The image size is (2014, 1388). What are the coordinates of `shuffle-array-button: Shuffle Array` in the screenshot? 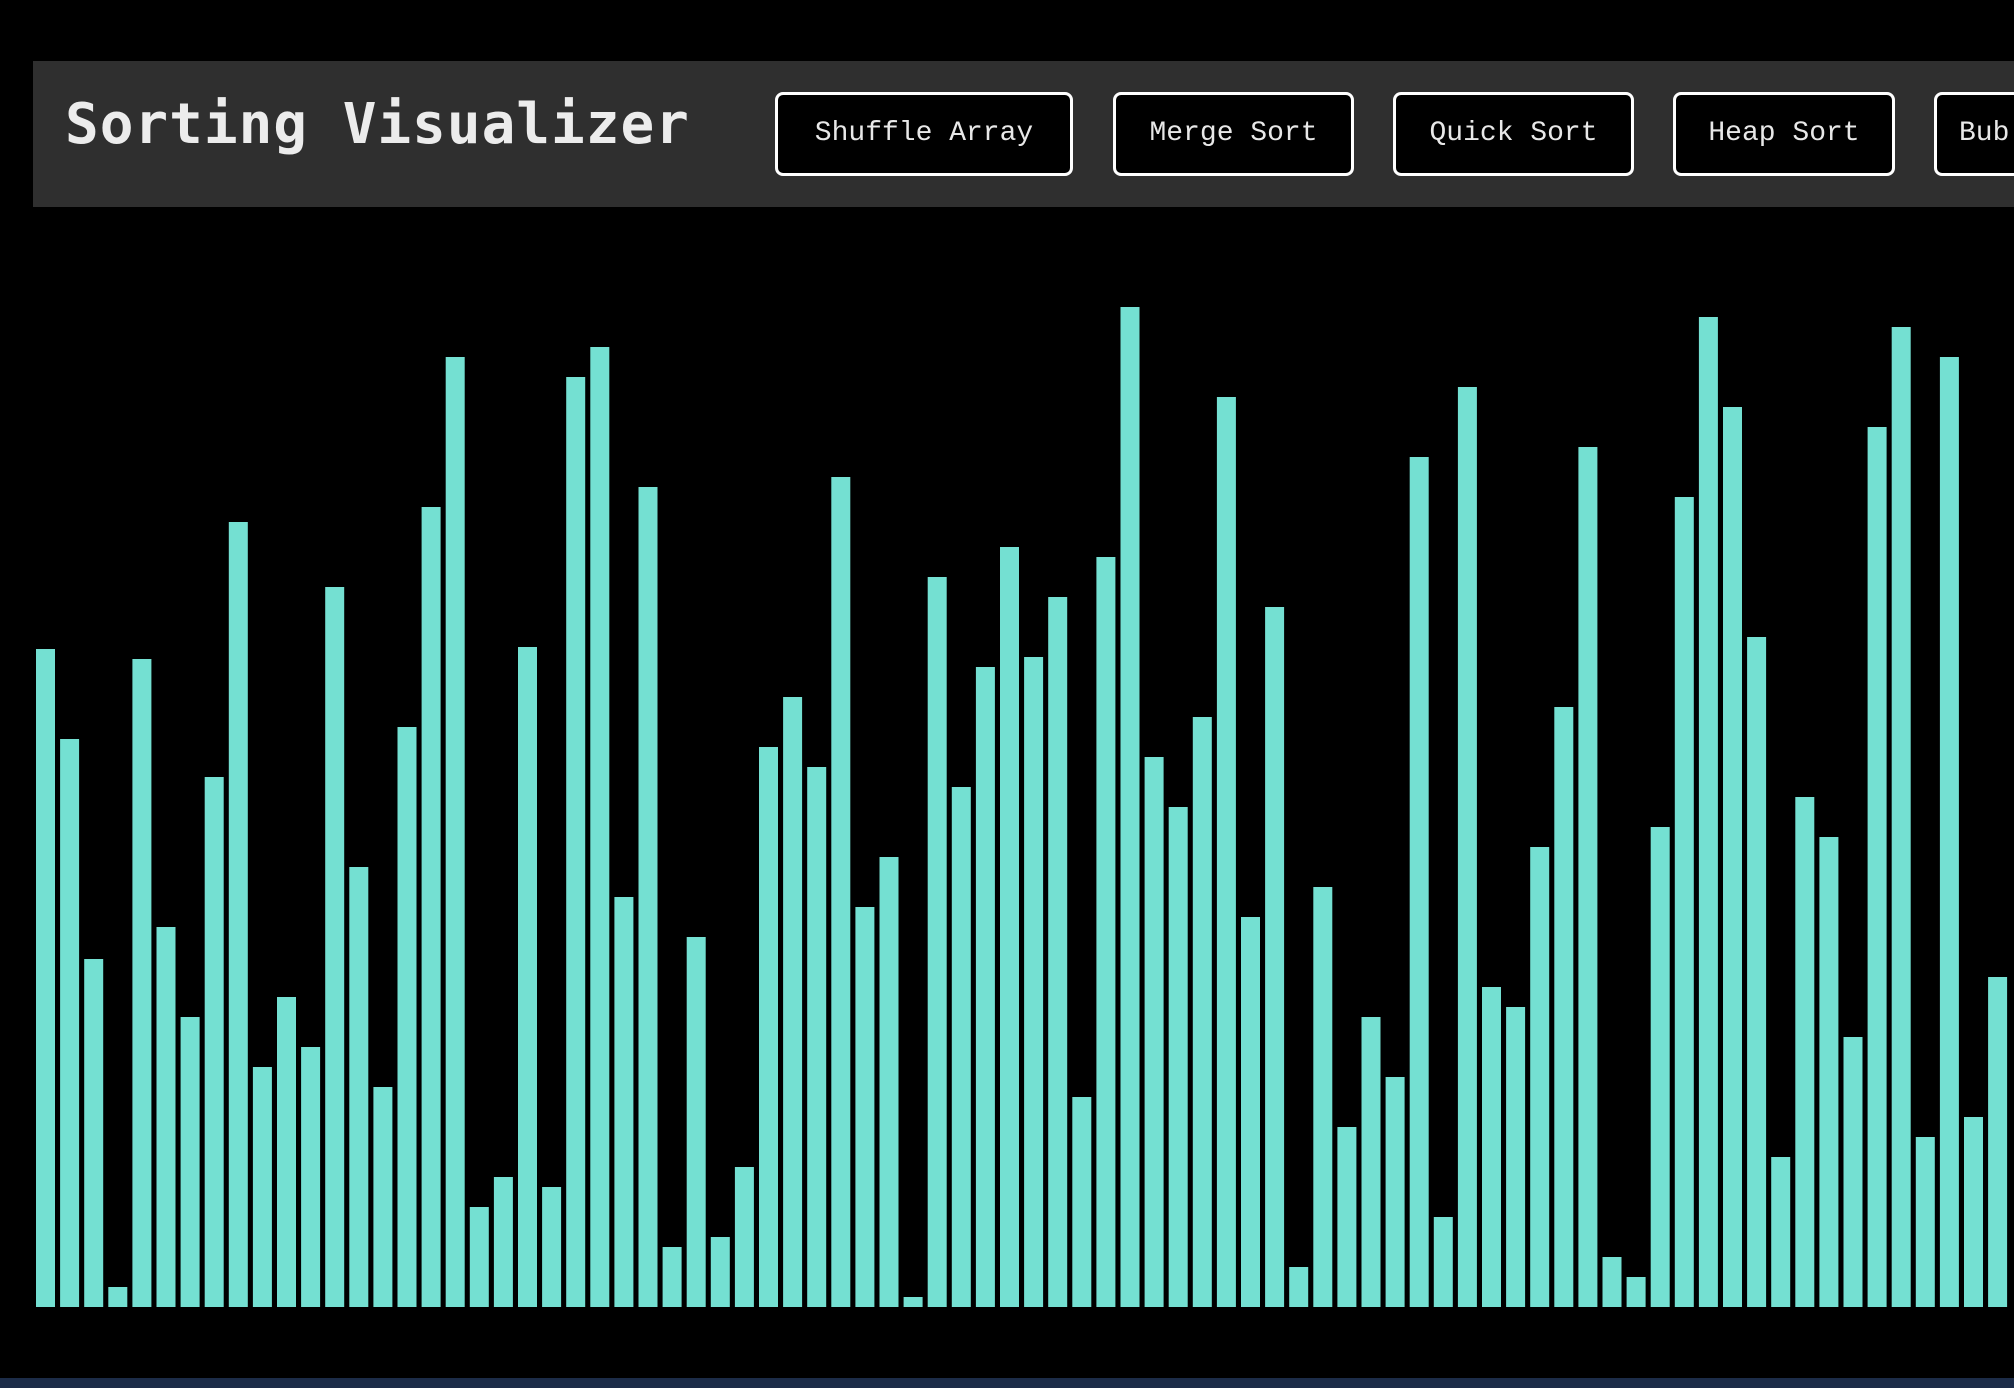 It's located at (924, 134).